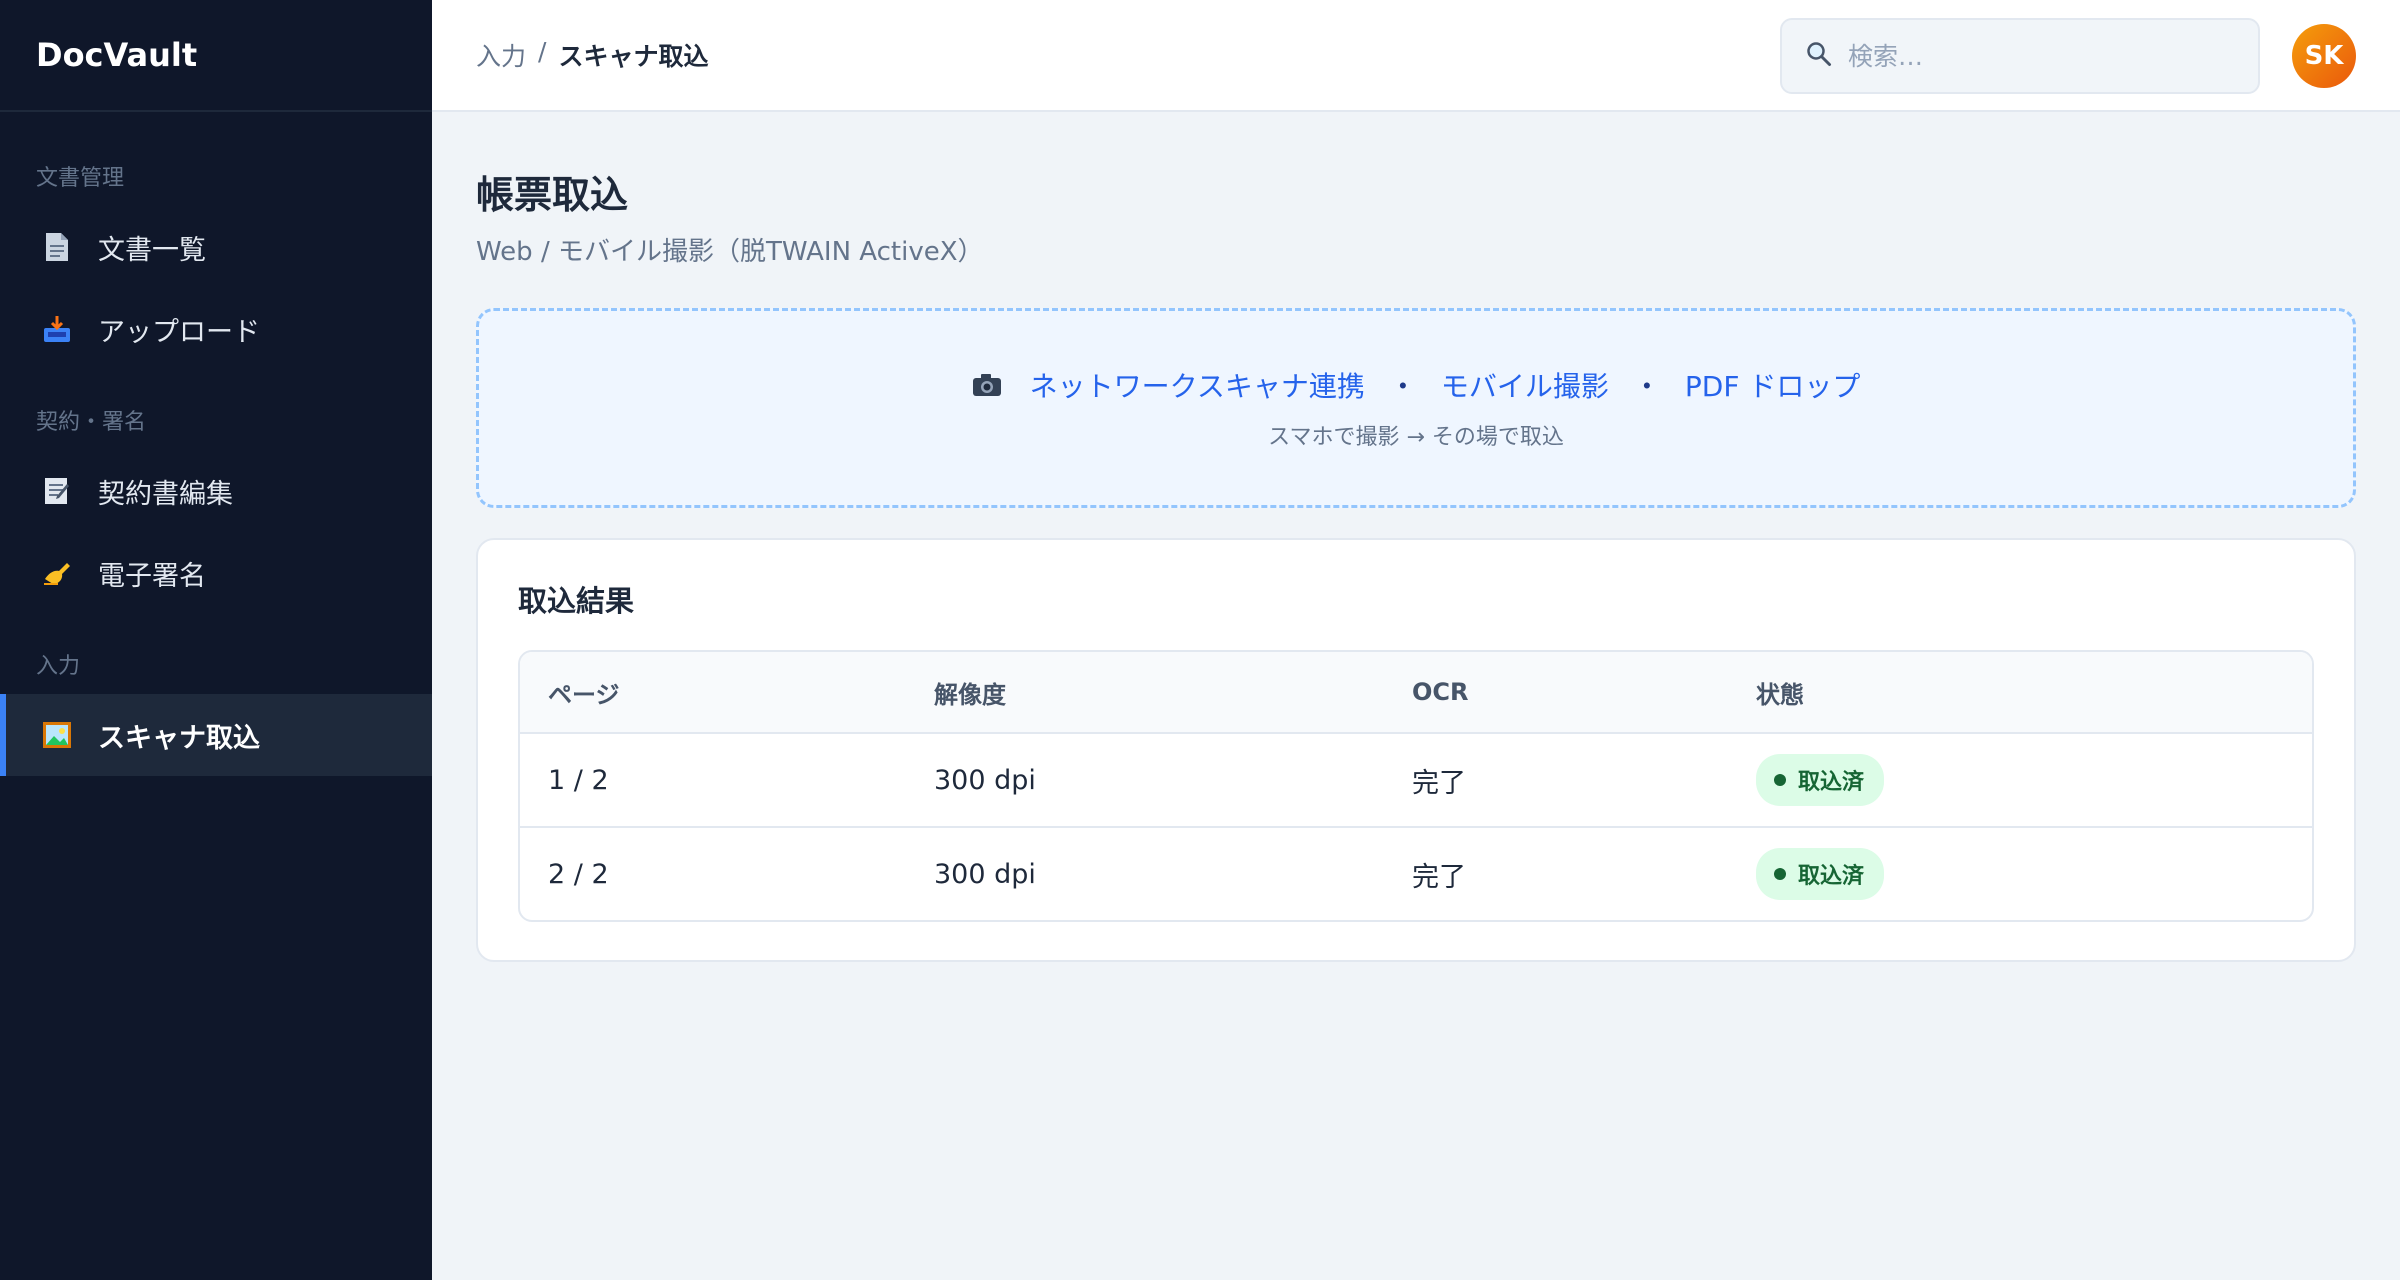 This screenshot has height=1280, width=2400. What do you see at coordinates (58, 666) in the screenshot?
I see `nav-section-input: 入力` at bounding box center [58, 666].